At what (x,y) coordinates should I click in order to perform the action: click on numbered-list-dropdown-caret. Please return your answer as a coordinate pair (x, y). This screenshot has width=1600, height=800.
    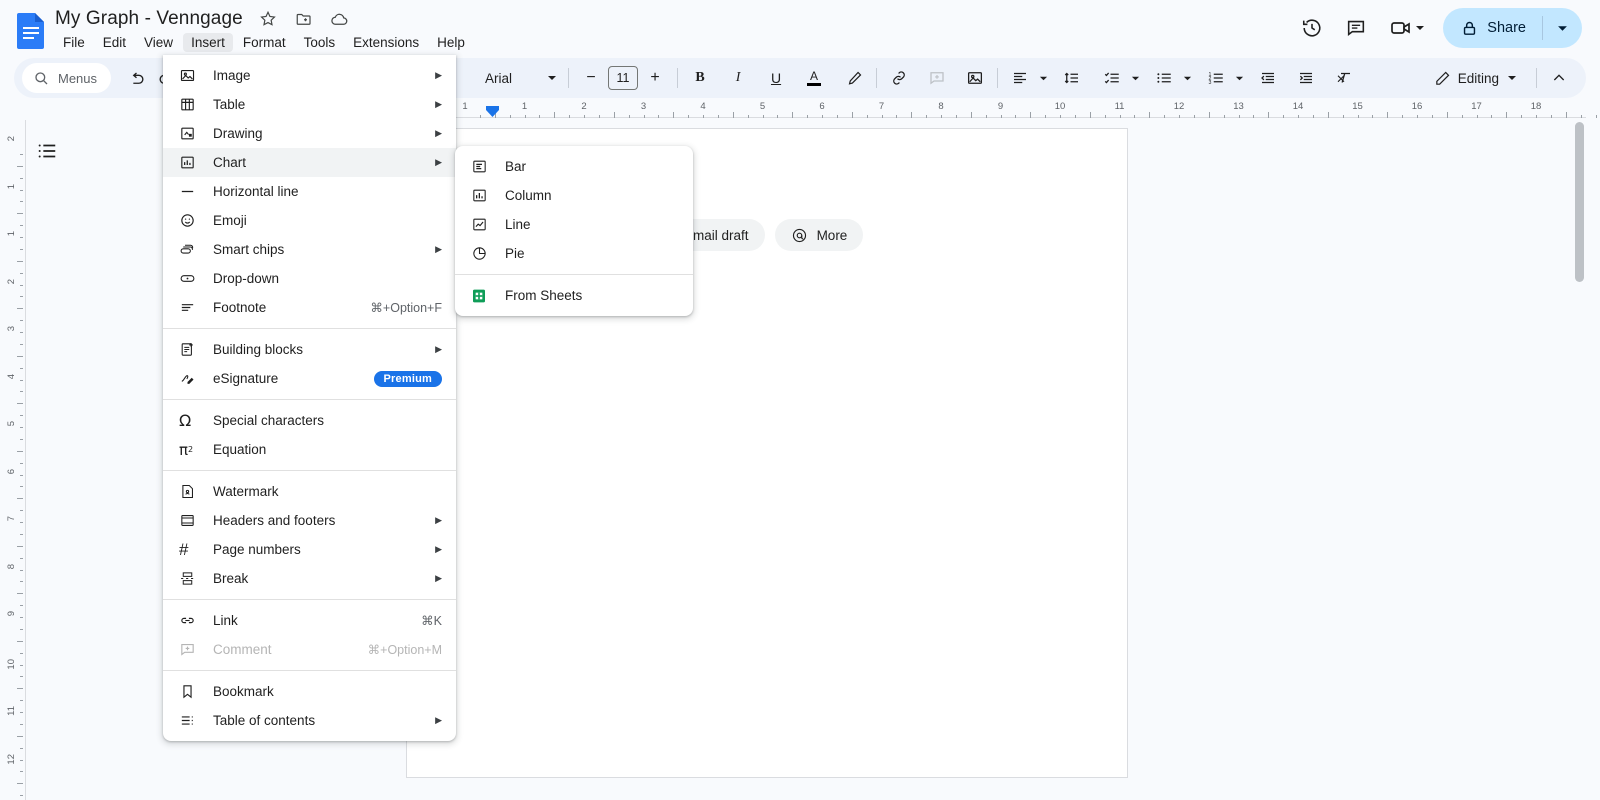
    Looking at the image, I should click on (1239, 78).